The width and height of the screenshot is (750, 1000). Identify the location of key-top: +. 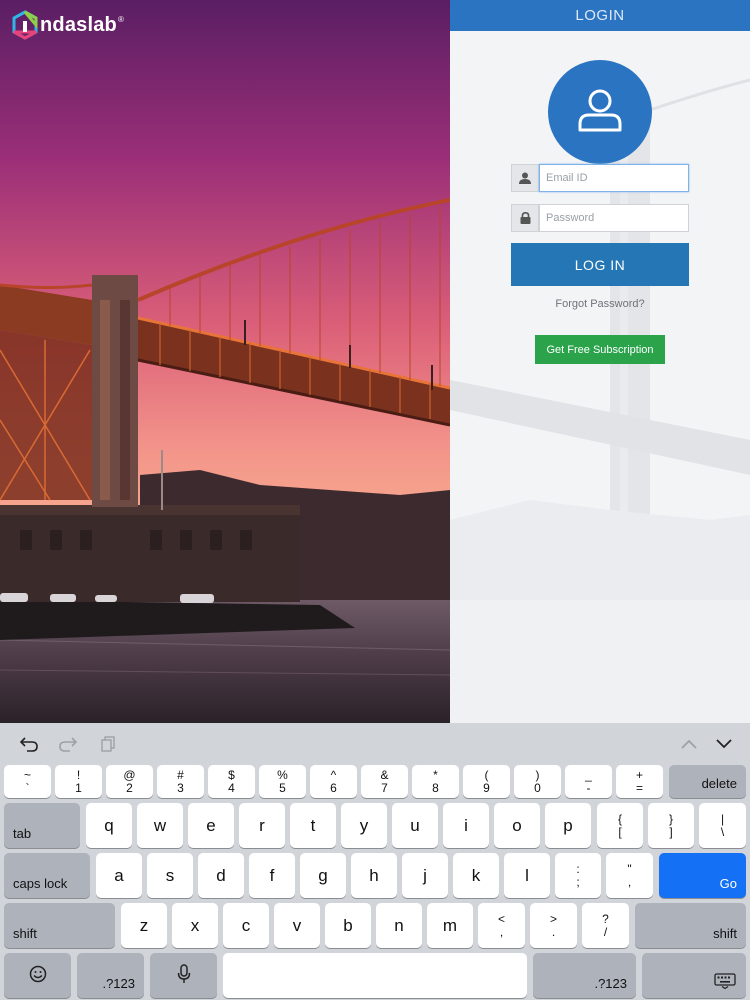
(639, 774).